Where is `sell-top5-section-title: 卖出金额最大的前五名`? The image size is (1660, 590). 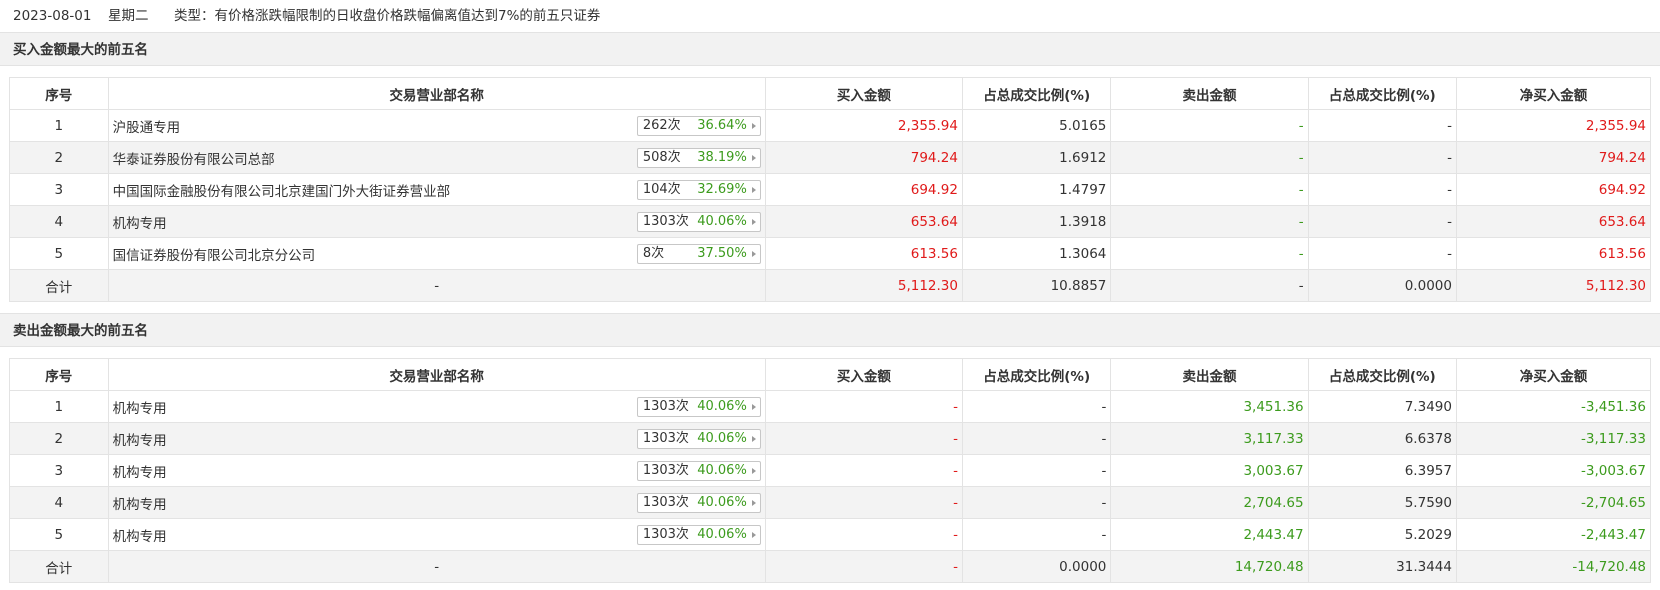
sell-top5-section-title: 卖出金额最大的前五名 is located at coordinates (830, 330).